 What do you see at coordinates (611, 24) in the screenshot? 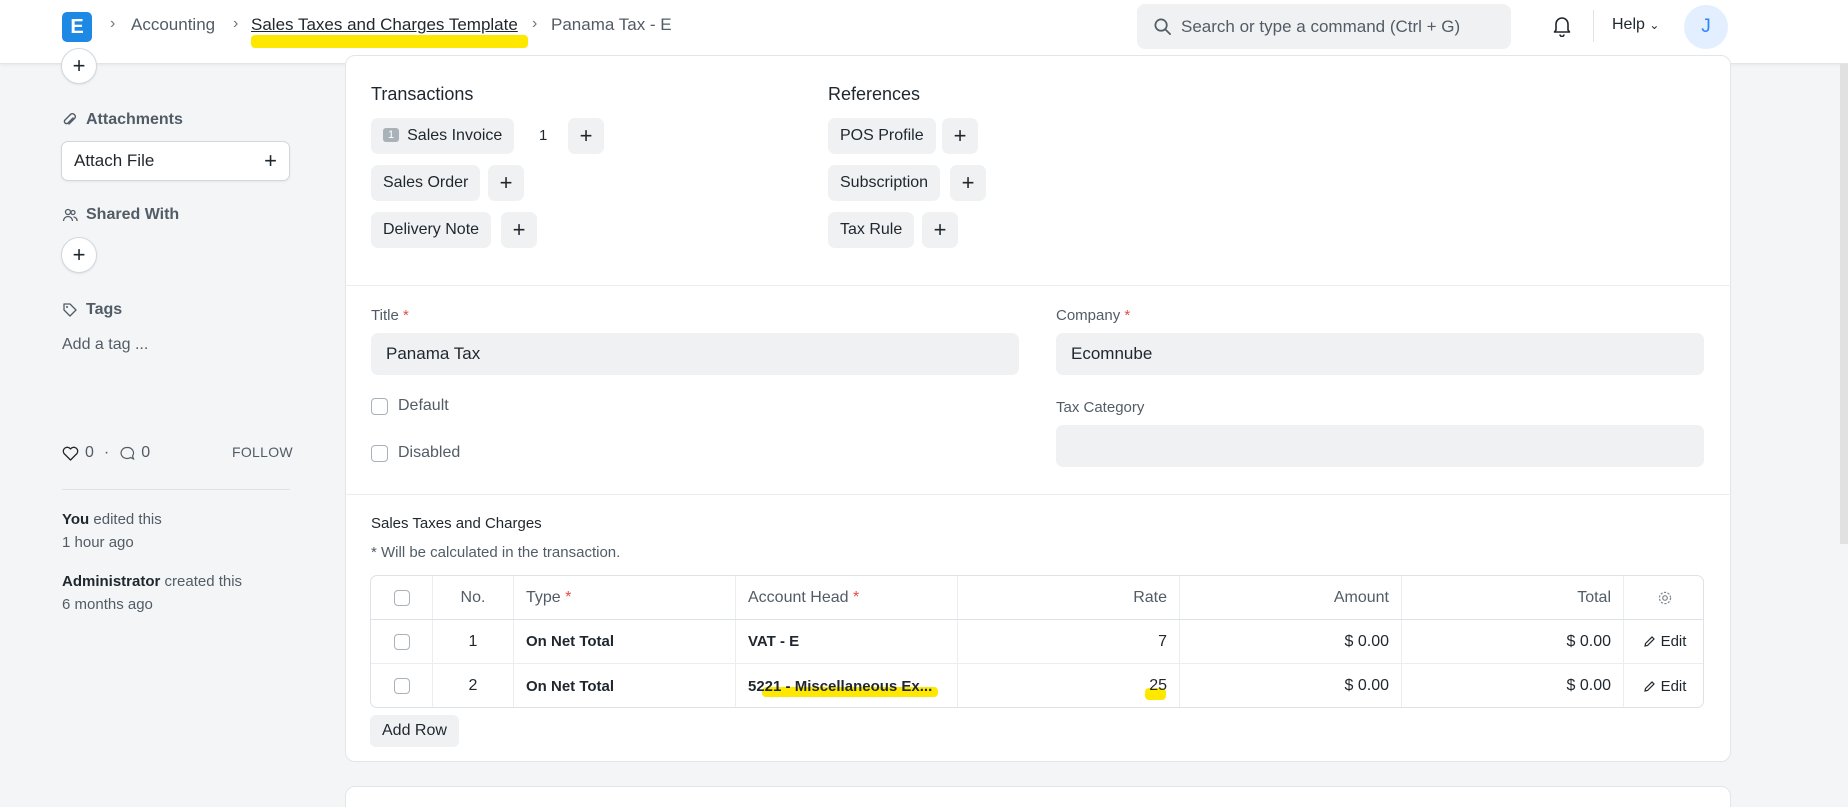
I see `breadcrumb-current: Panama Tax - E` at bounding box center [611, 24].